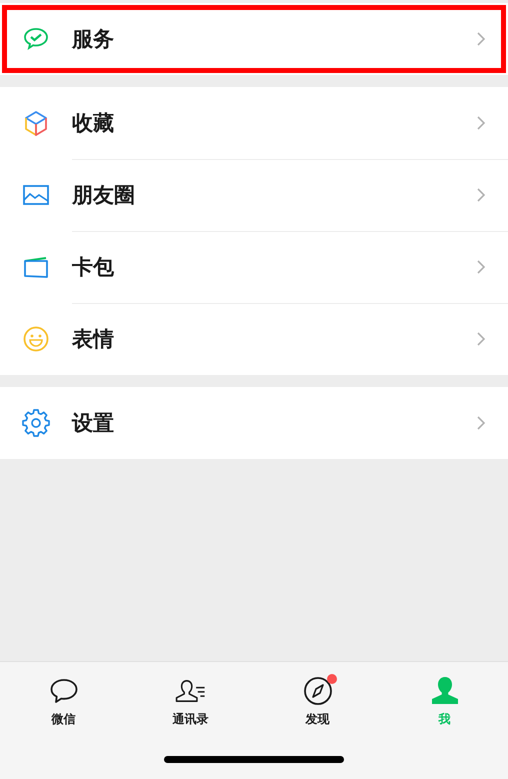 The image size is (508, 779). What do you see at coordinates (254, 123) in the screenshot?
I see `menu-row: 收藏` at bounding box center [254, 123].